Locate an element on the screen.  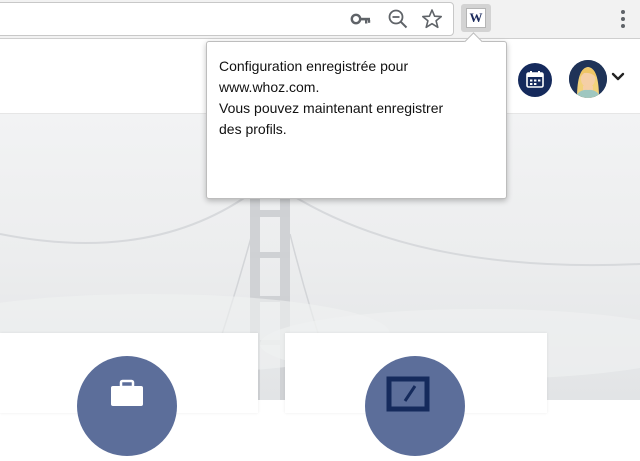
card-left is located at coordinates (129, 394).